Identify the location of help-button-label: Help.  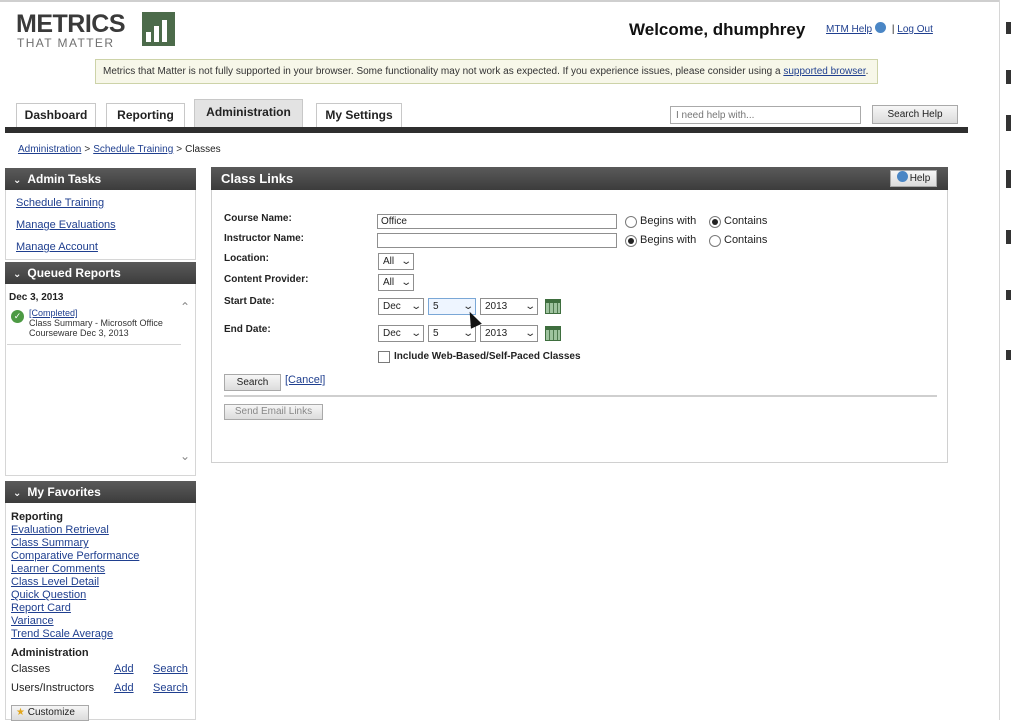
(920, 178).